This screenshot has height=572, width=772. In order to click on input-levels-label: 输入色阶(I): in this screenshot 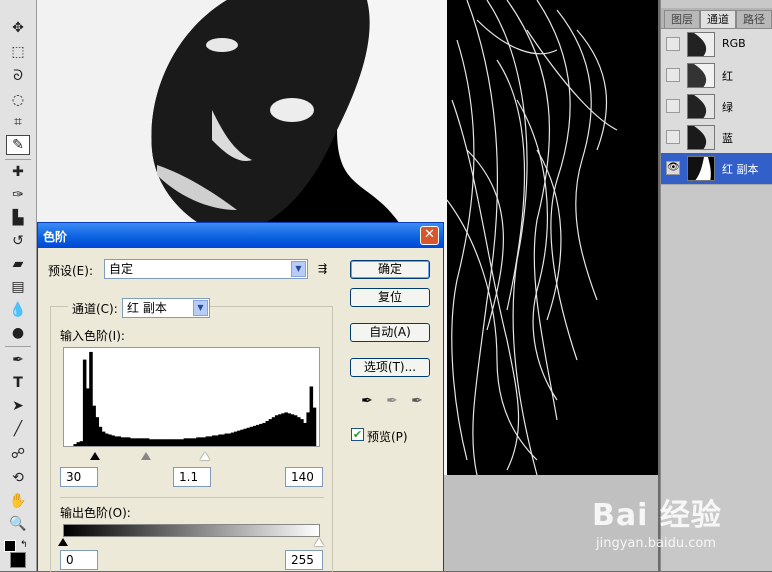, I will do `click(92, 336)`.